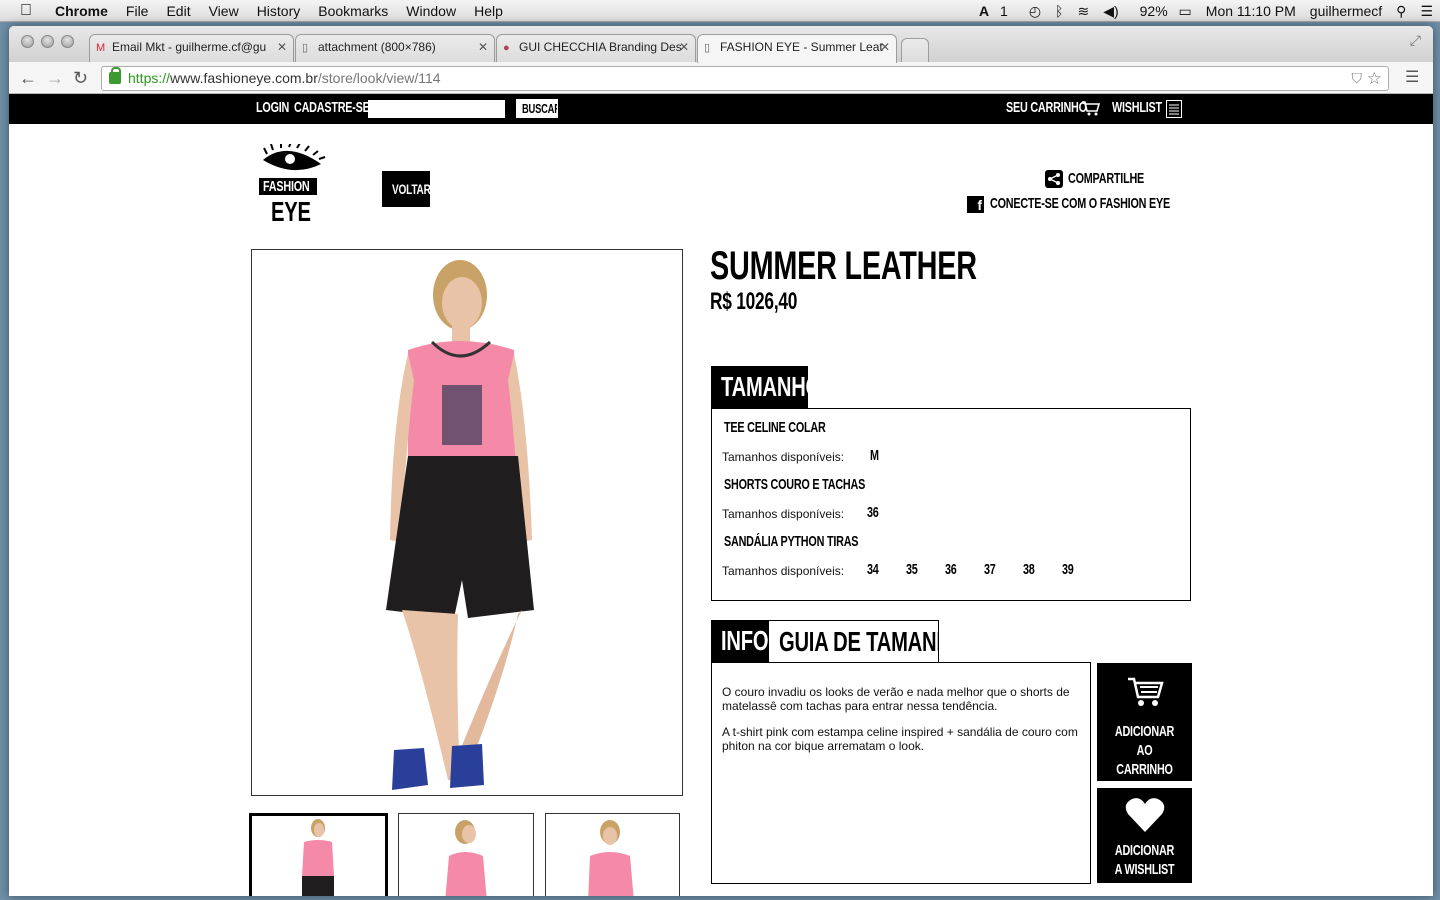  I want to click on tab-fashion-eye: ▯ FASHION EYE - Summer Leat ✕, so click(797, 48).